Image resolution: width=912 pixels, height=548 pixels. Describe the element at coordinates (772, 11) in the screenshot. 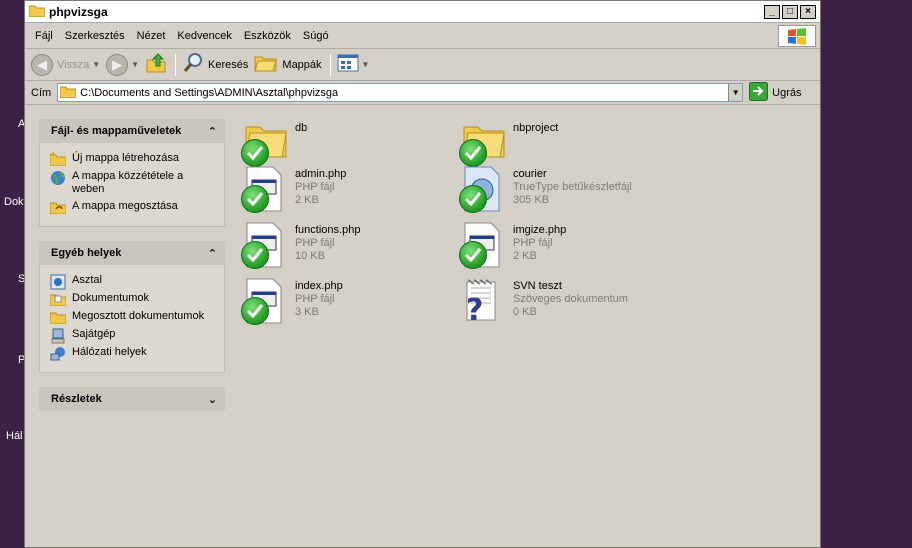

I see `minimize-button: _` at that location.